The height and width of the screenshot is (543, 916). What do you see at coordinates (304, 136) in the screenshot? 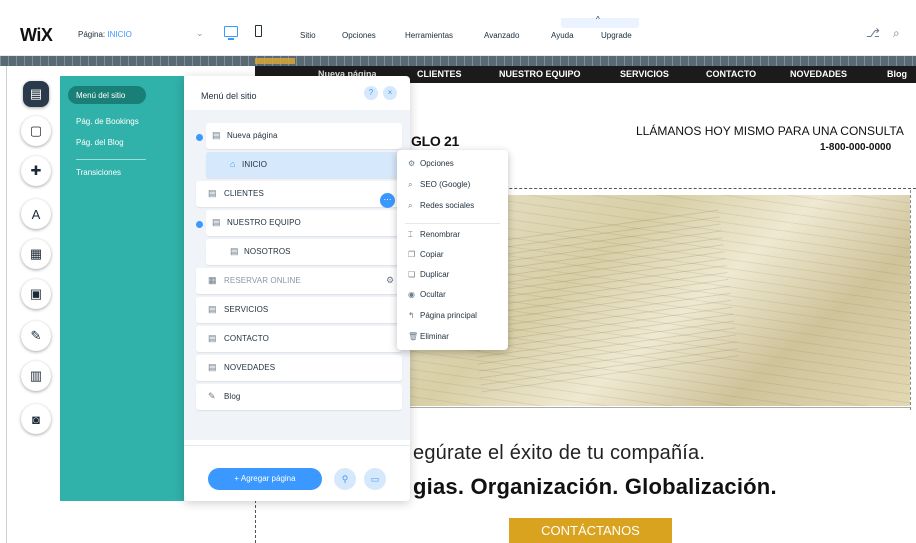
I see `page-item-nueva: ▤ Nueva página` at bounding box center [304, 136].